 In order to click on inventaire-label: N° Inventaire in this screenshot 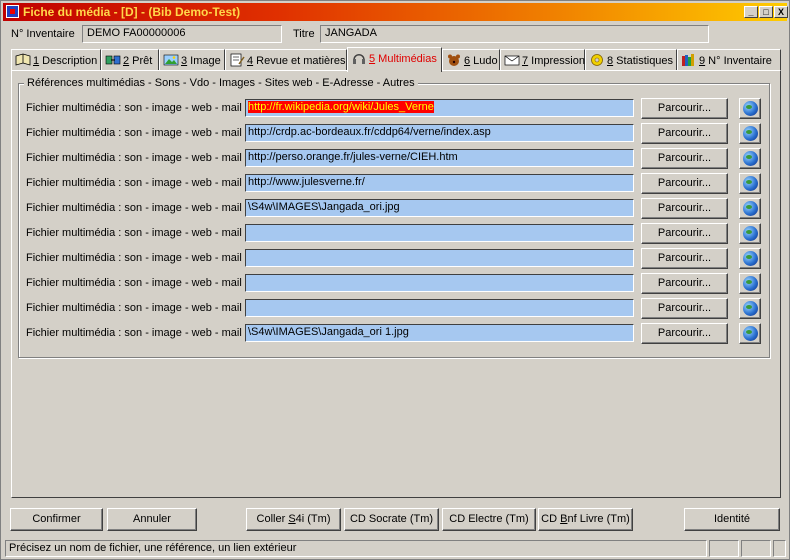, I will do `click(43, 34)`.